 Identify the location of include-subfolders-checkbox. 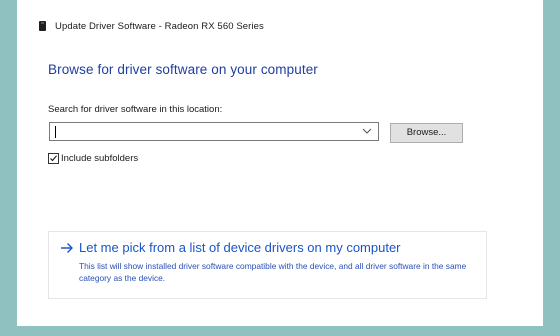
(53, 158).